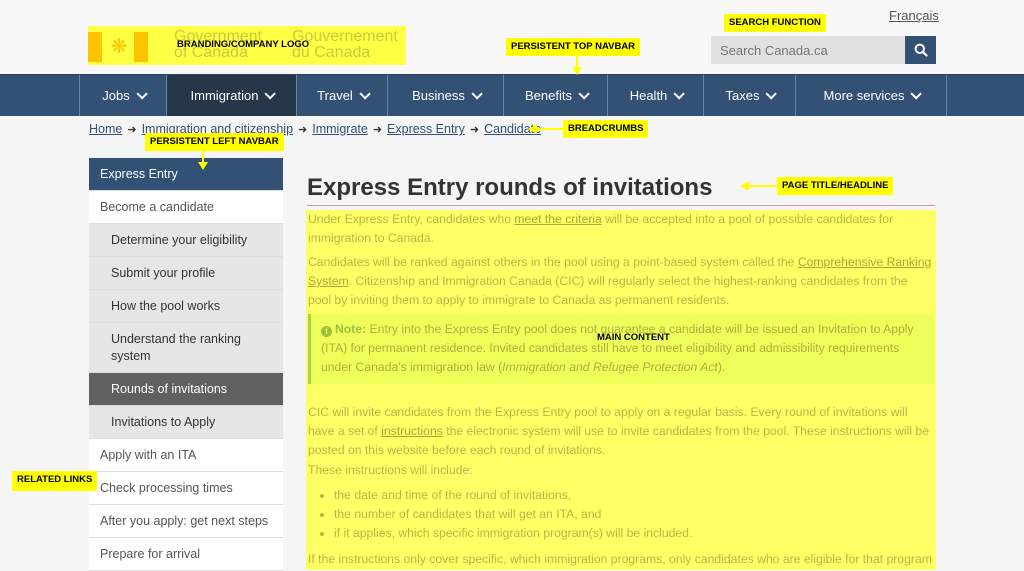 This screenshot has width=1024, height=571. I want to click on sidenav-item-pool-works: How the pool works, so click(186, 306).